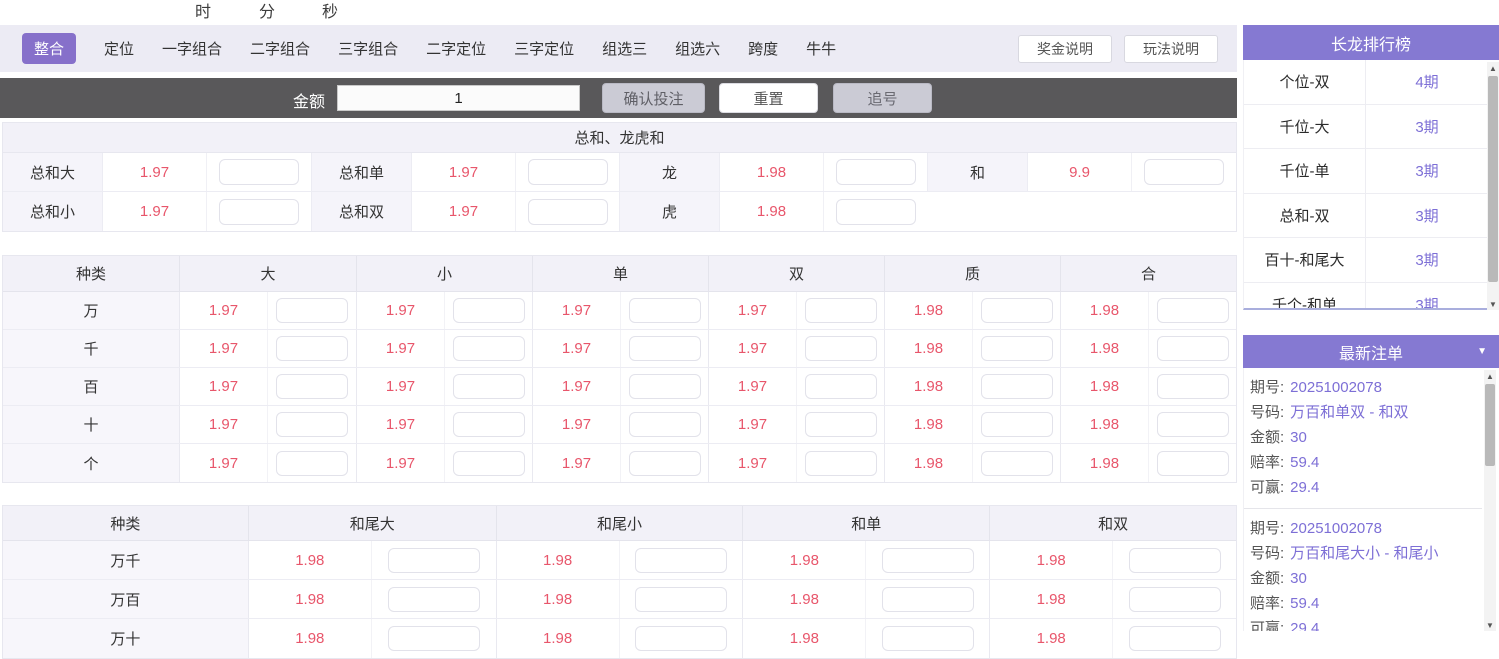 The width and height of the screenshot is (1499, 659). What do you see at coordinates (763, 48) in the screenshot?
I see `tab-kuadu: 跨度` at bounding box center [763, 48].